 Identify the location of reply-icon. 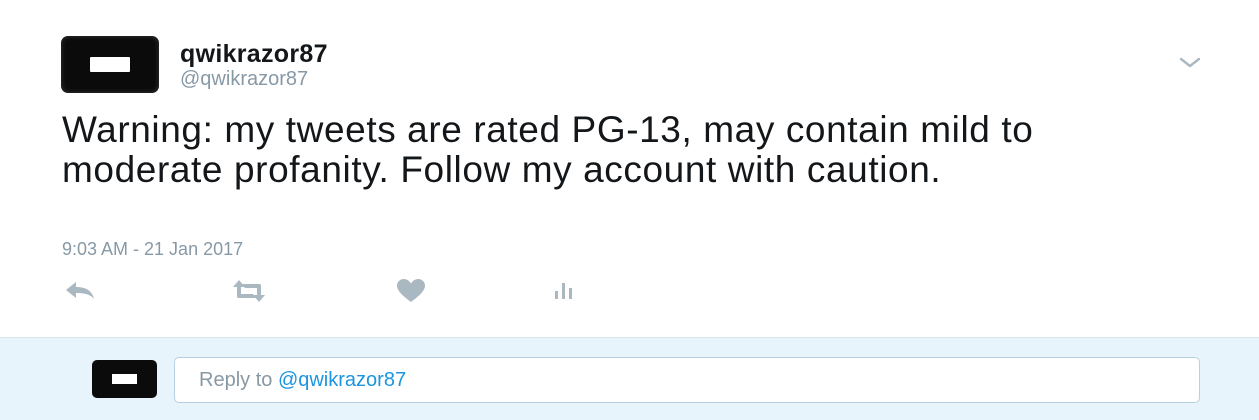
(81, 291).